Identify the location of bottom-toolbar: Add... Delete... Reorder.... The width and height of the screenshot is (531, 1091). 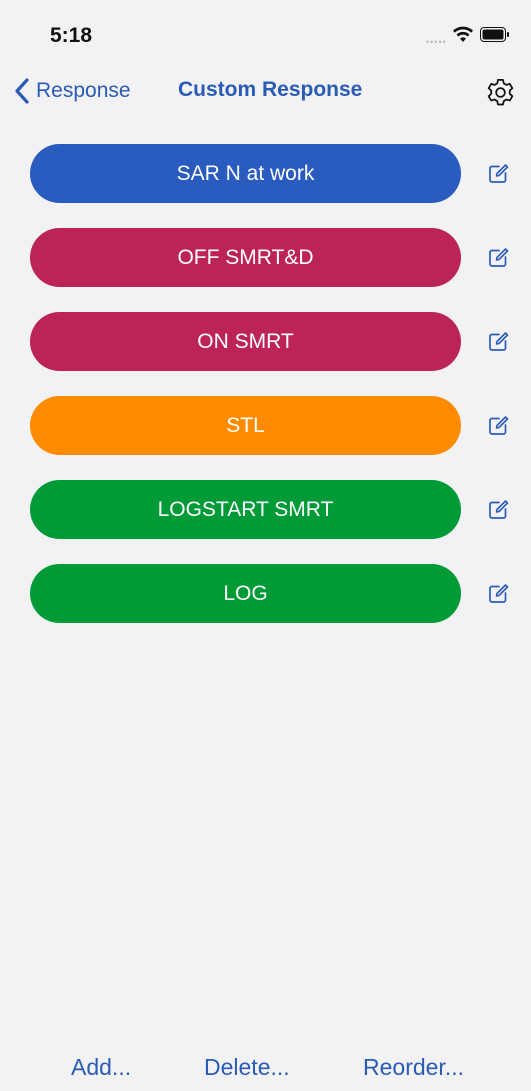
(265, 1068).